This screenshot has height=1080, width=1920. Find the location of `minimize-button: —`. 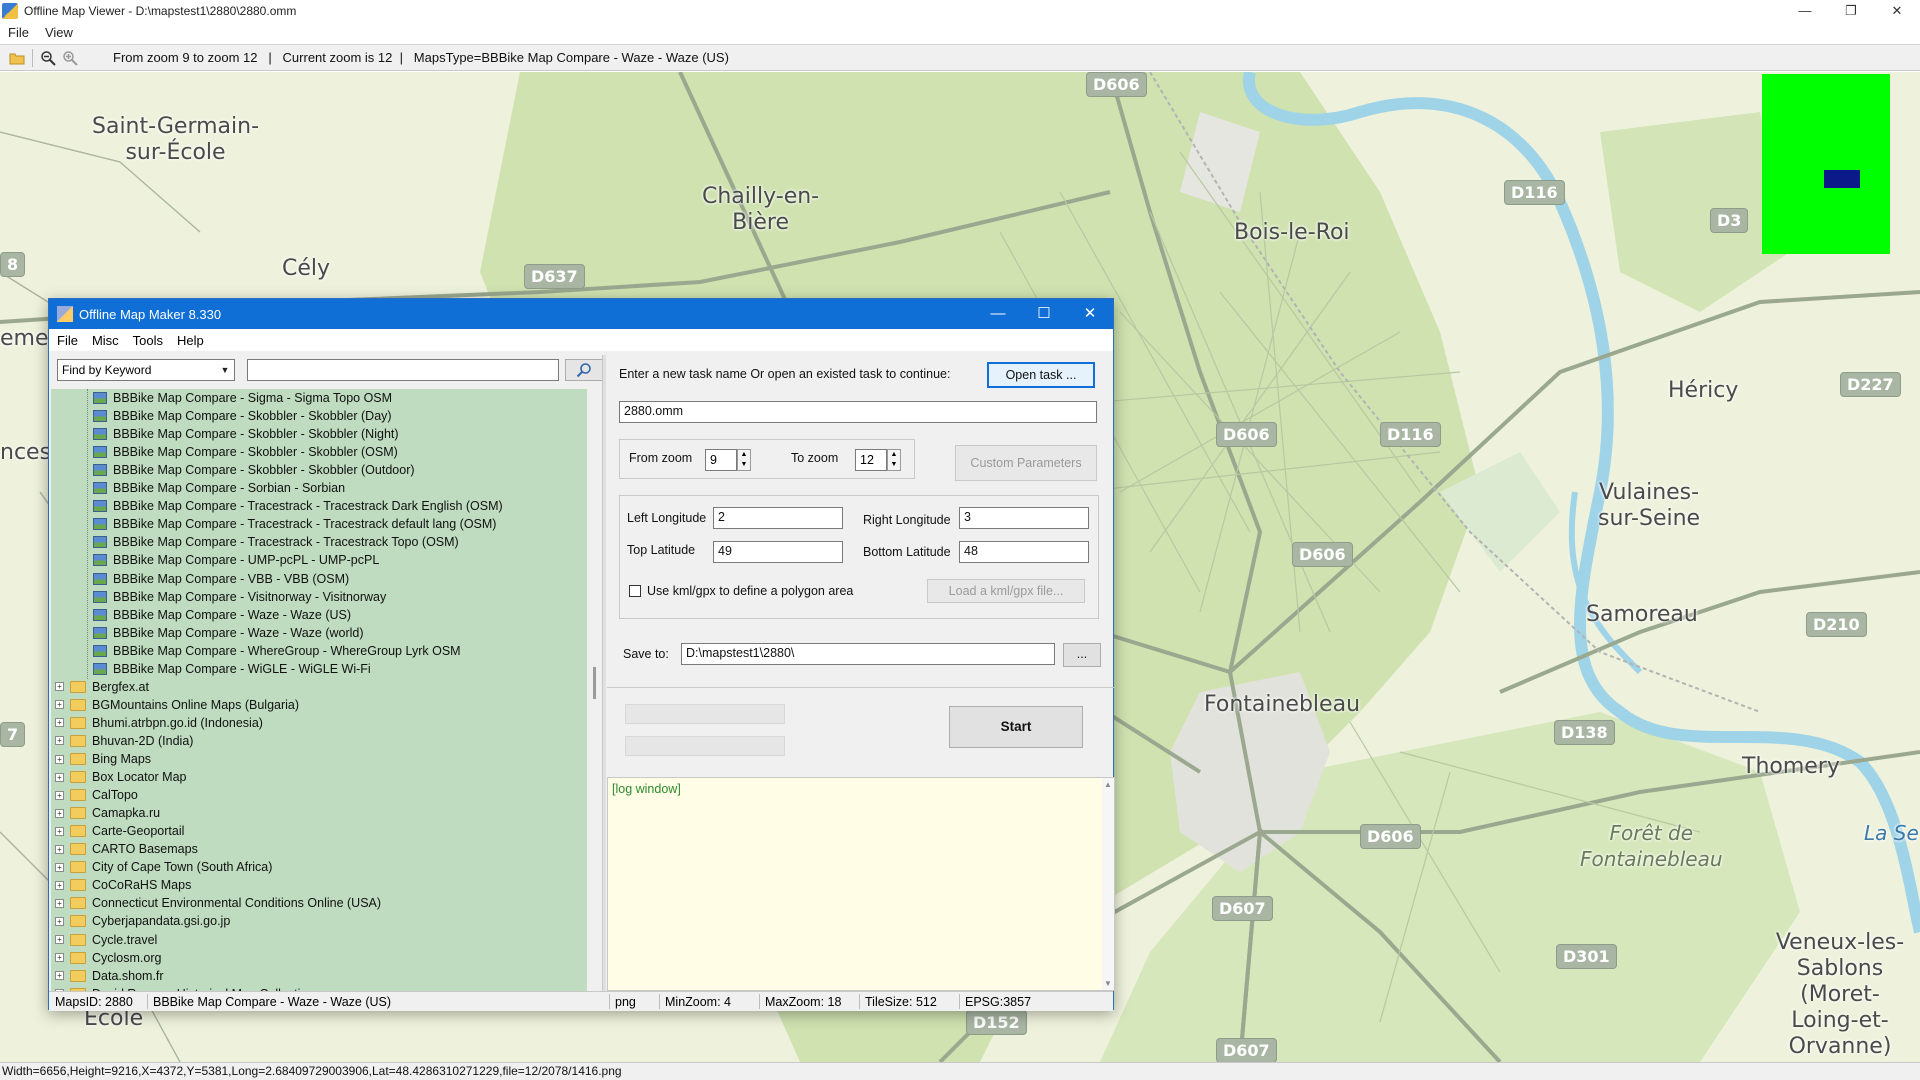

minimize-button: — is located at coordinates (1805, 11).